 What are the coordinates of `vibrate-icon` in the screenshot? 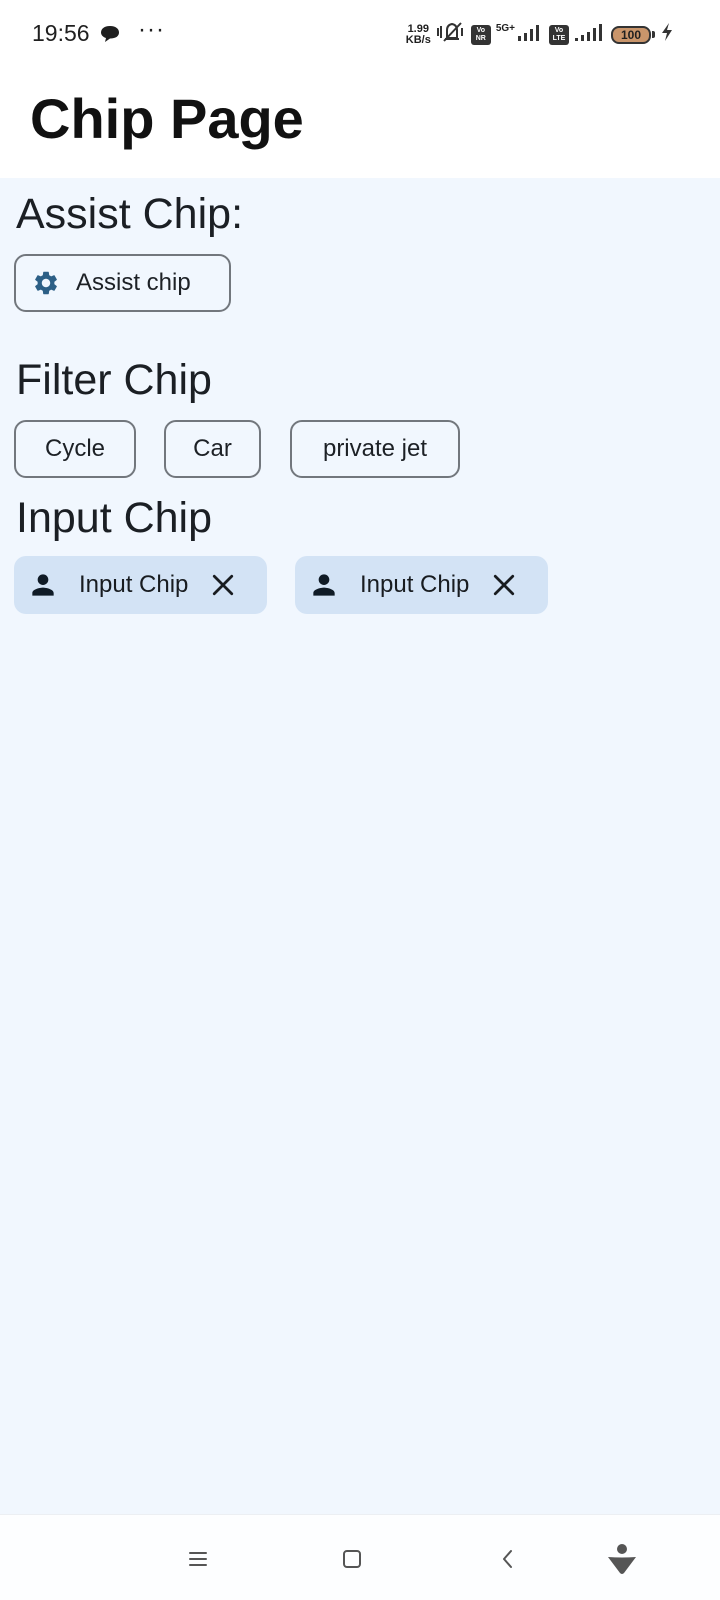 It's located at (451, 34).